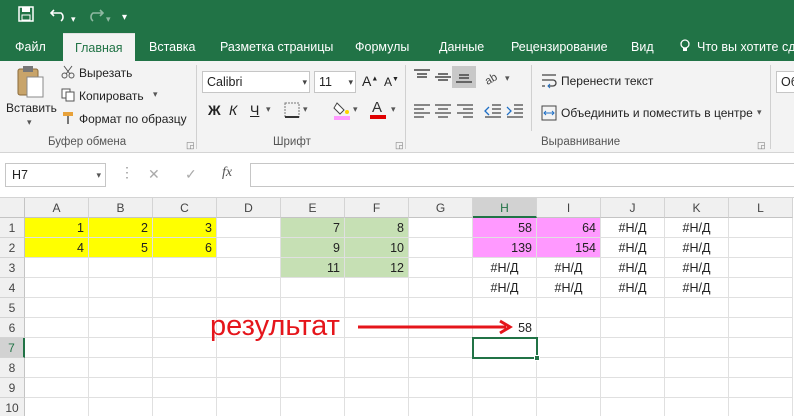 This screenshot has height=416, width=794. Describe the element at coordinates (697, 248) in the screenshot. I see `cell-k2: #Н/Д` at that location.